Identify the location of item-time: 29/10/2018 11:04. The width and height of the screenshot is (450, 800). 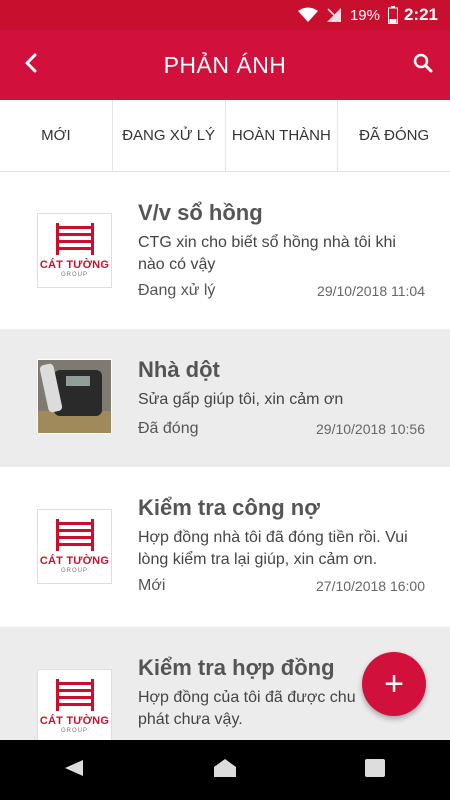
(371, 291).